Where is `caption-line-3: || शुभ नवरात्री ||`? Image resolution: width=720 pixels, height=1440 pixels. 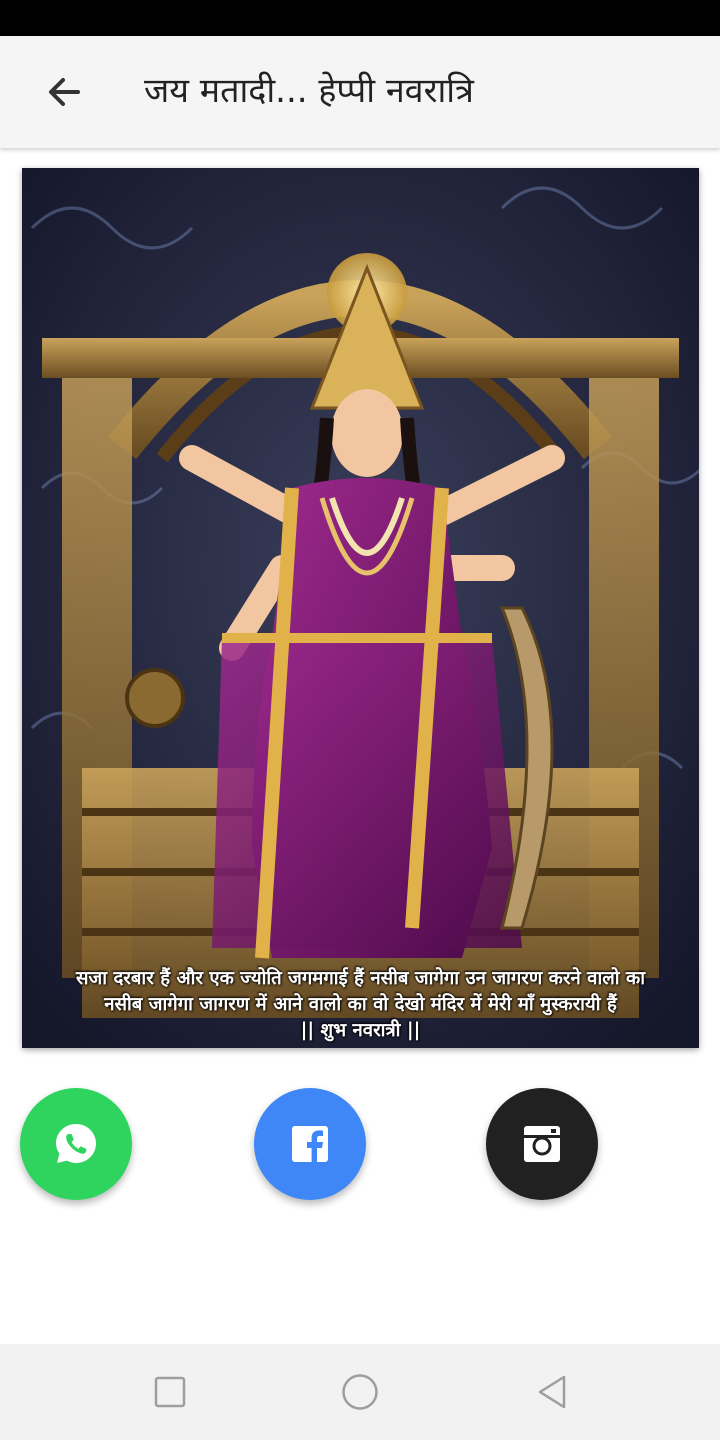 caption-line-3: || शुभ नवरात्री || is located at coordinates (360, 1030).